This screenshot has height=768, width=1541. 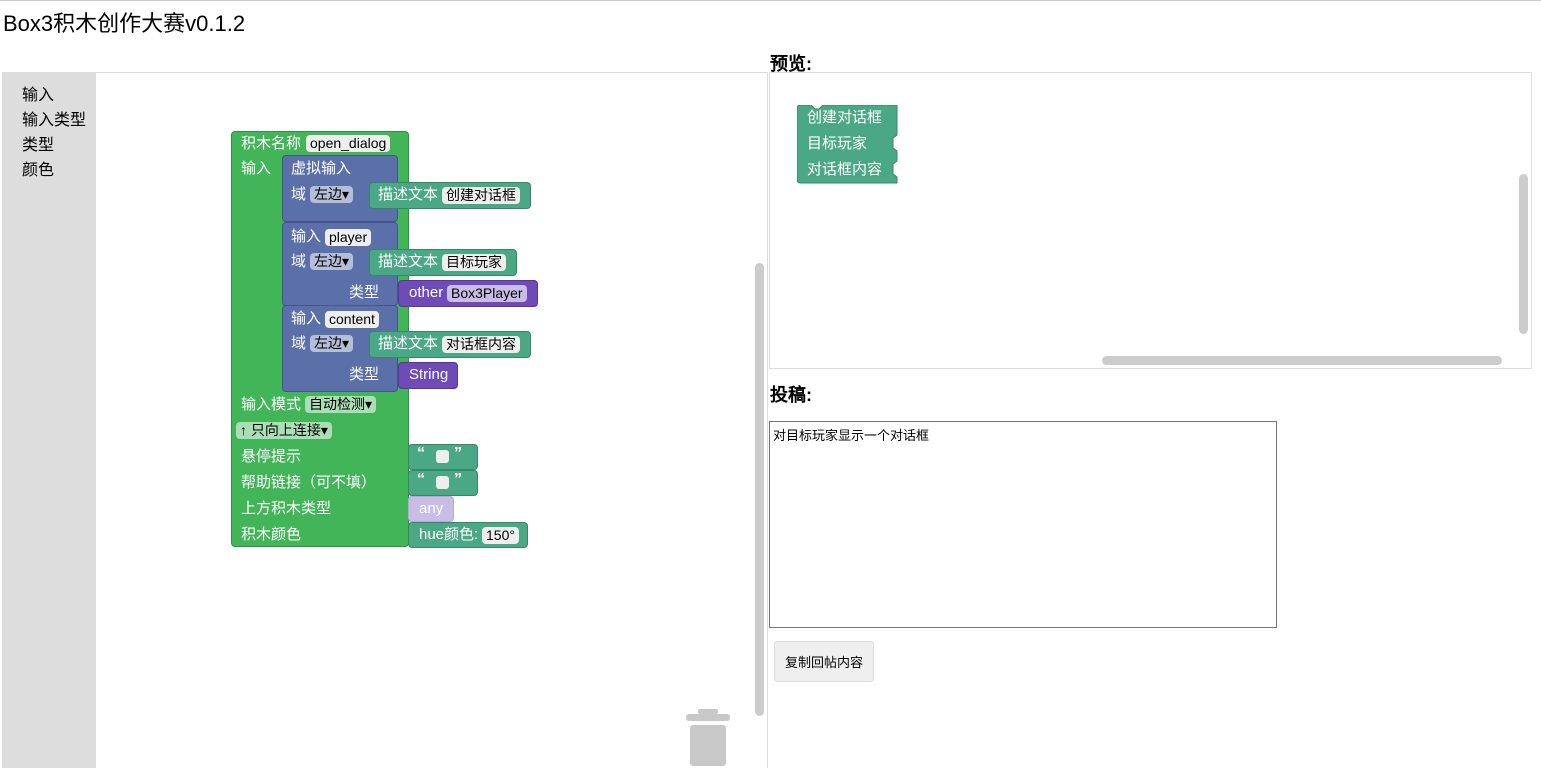 I want to click on preview-horizontal-scrollbar, so click(x=1302, y=360).